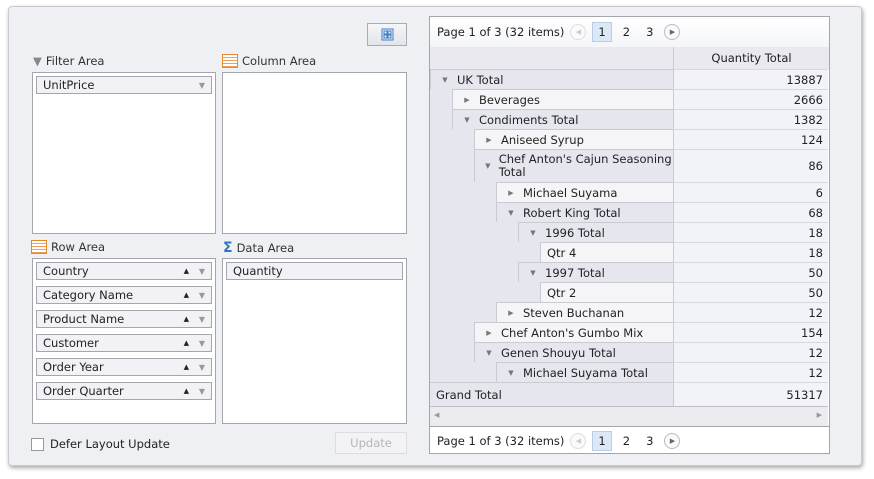 Image resolution: width=874 pixels, height=479 pixels. Describe the element at coordinates (124, 153) in the screenshot. I see `filter-area-box: UnitPrice ▼` at that location.